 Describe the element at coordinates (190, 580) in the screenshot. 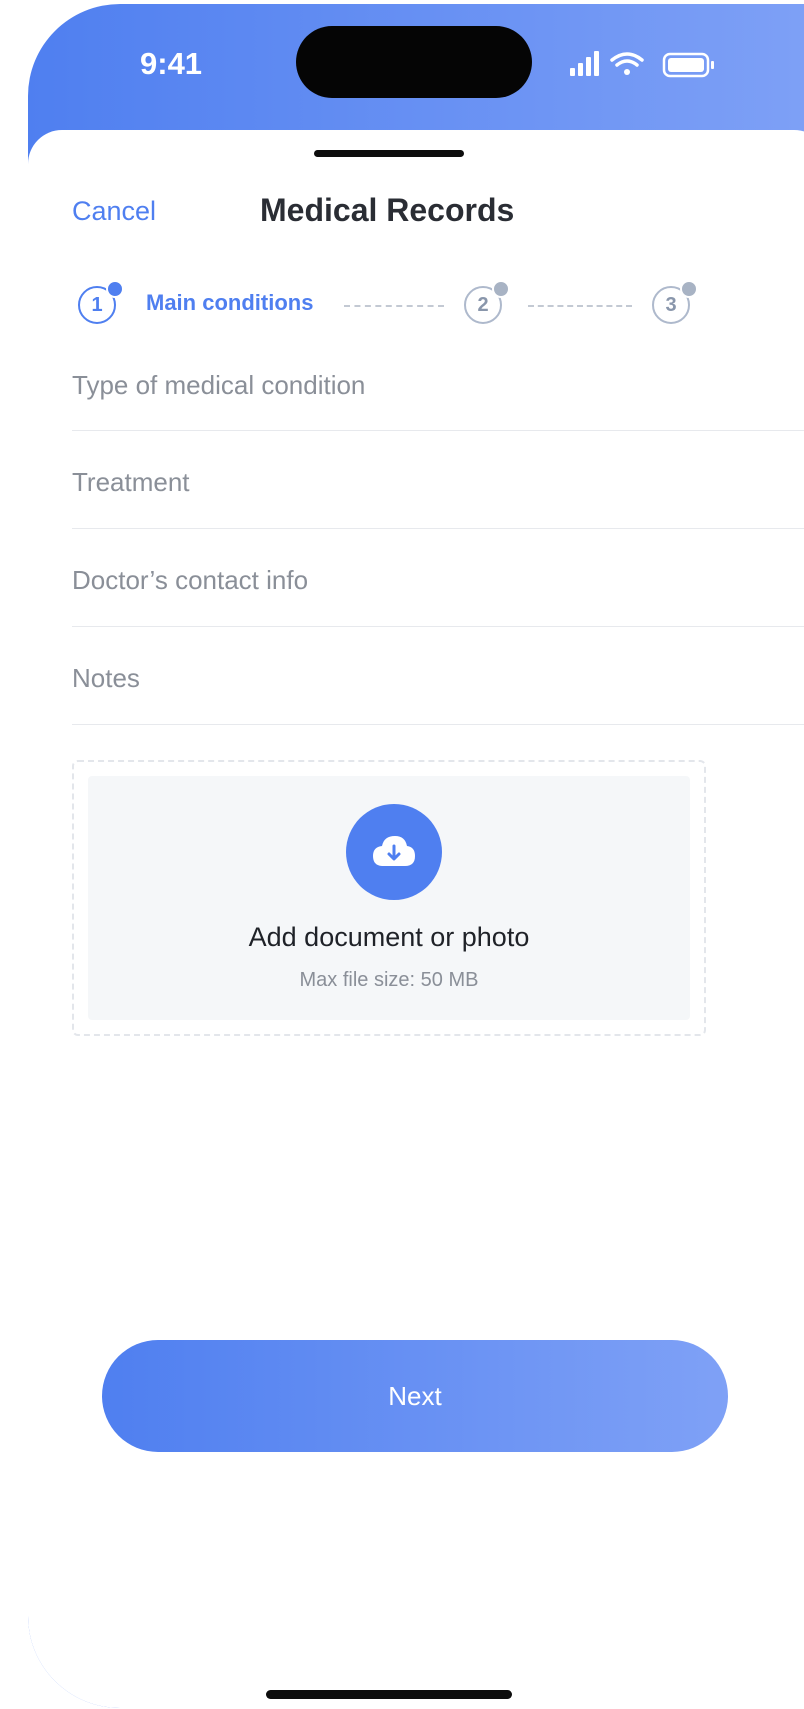

I see `doctor-contact-placeholder: Doctor’s contact info` at that location.